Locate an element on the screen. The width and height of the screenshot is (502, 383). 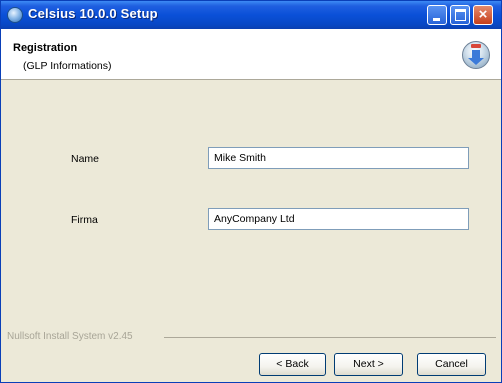
name-field is located at coordinates (338, 158).